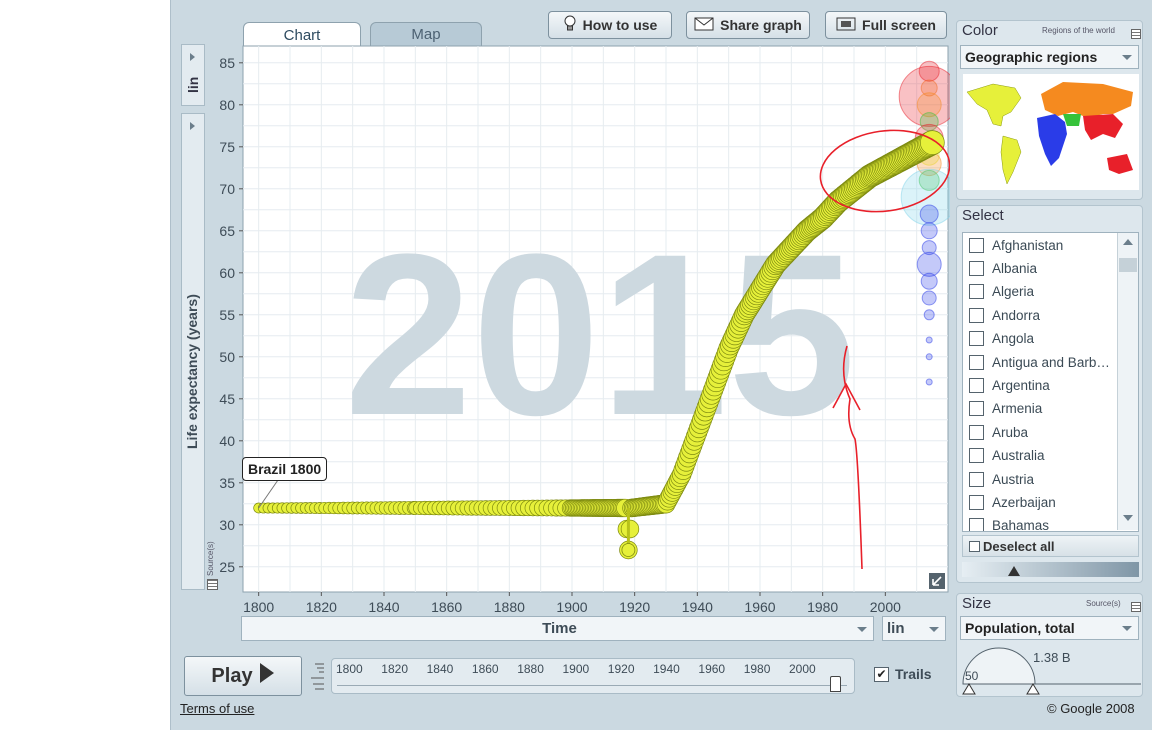  I want to click on y-tick-label: 50, so click(227, 357).